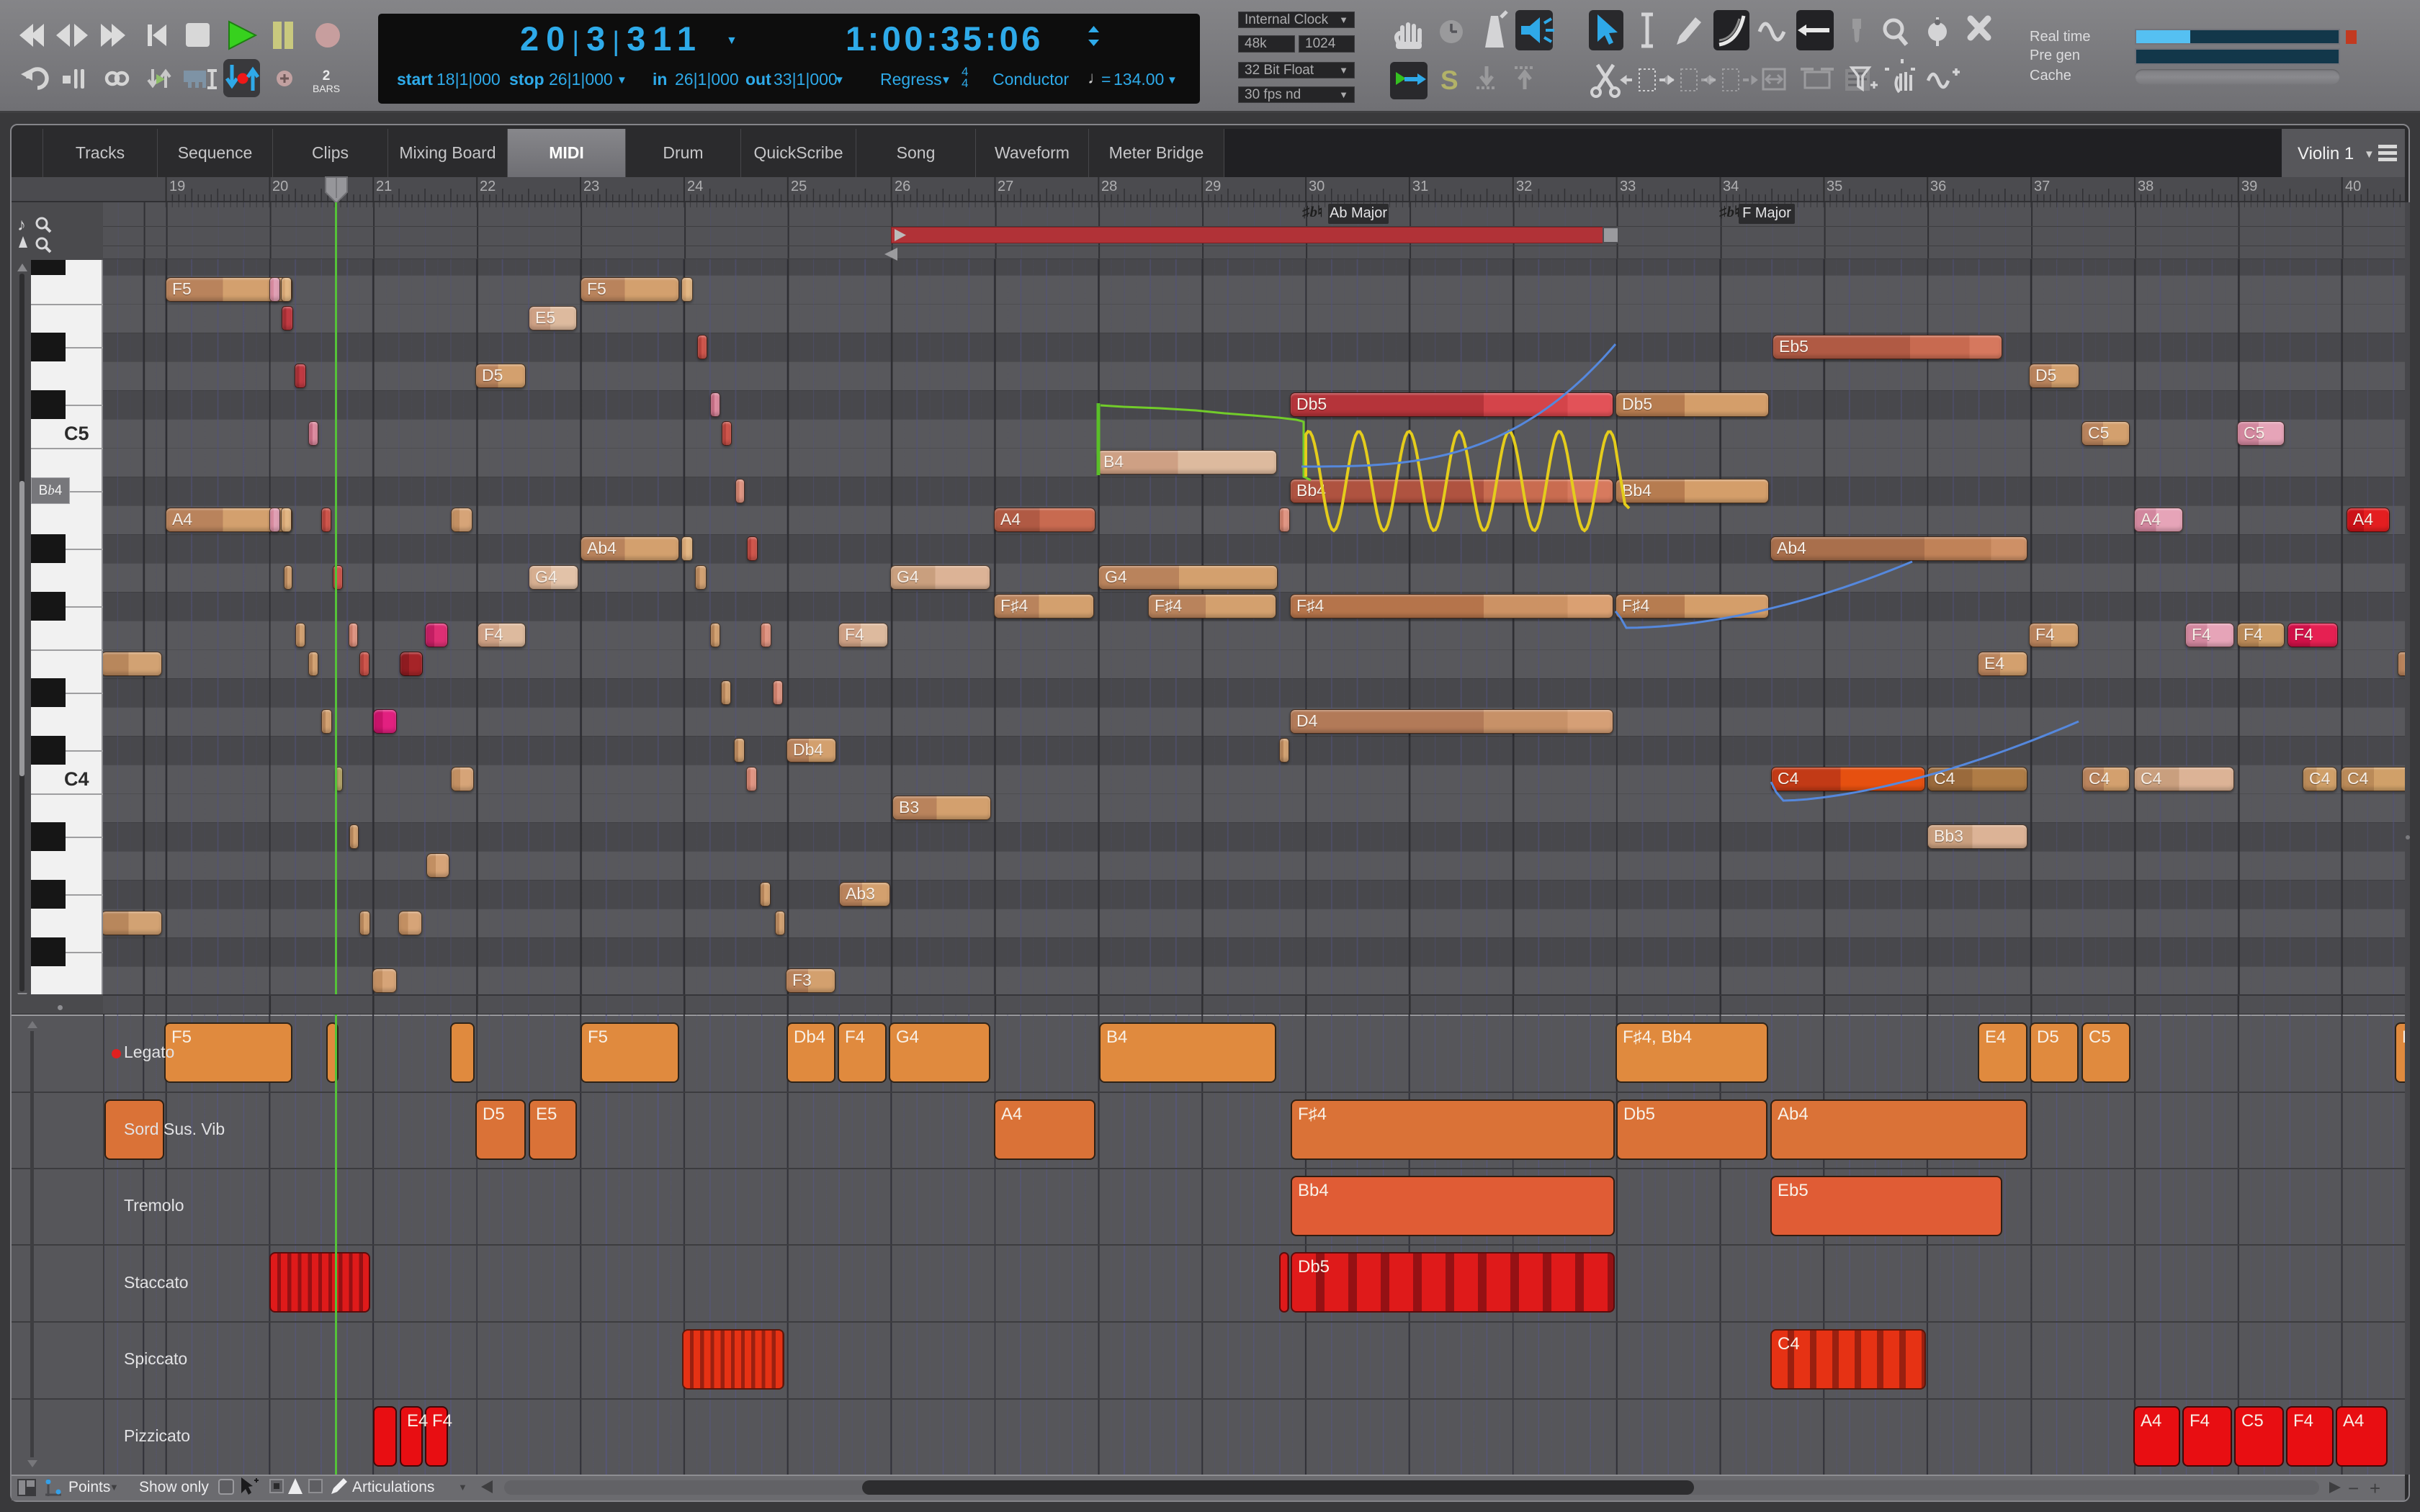 The width and height of the screenshot is (2420, 1512). Describe the element at coordinates (1449, 80) in the screenshot. I see `svg-text: S` at that location.